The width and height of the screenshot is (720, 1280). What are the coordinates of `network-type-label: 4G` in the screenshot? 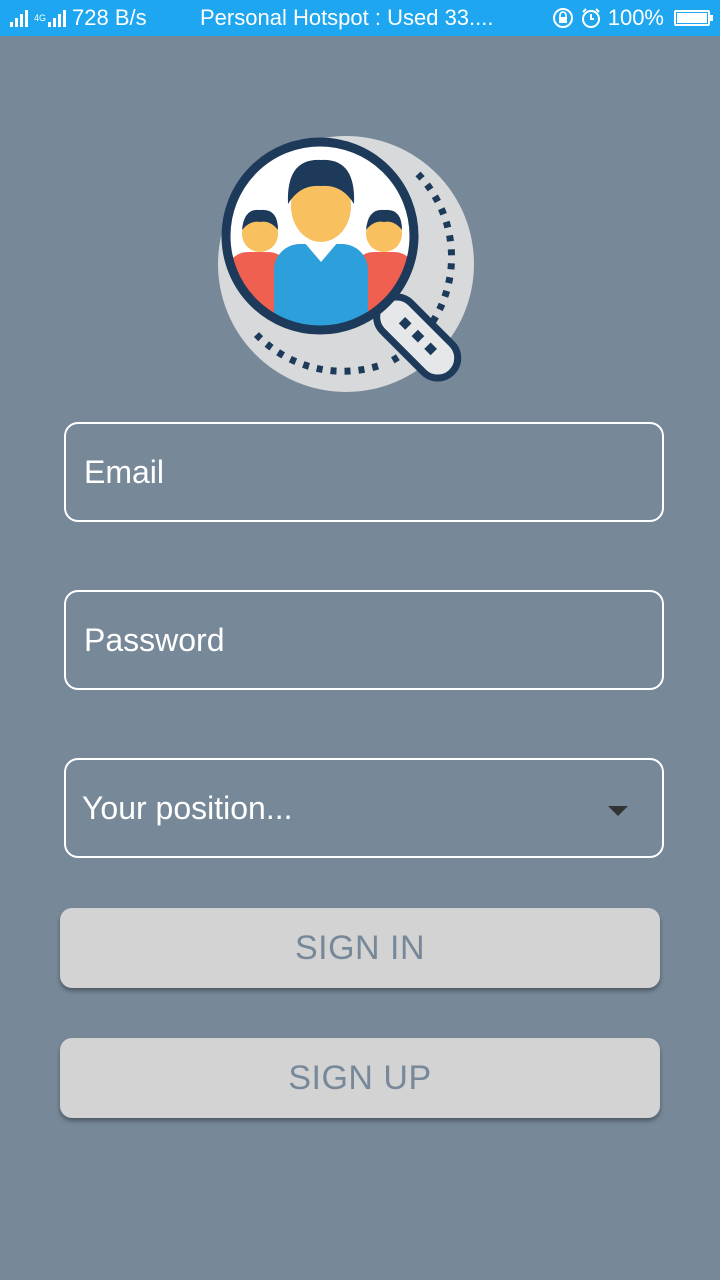 It's located at (40, 17).